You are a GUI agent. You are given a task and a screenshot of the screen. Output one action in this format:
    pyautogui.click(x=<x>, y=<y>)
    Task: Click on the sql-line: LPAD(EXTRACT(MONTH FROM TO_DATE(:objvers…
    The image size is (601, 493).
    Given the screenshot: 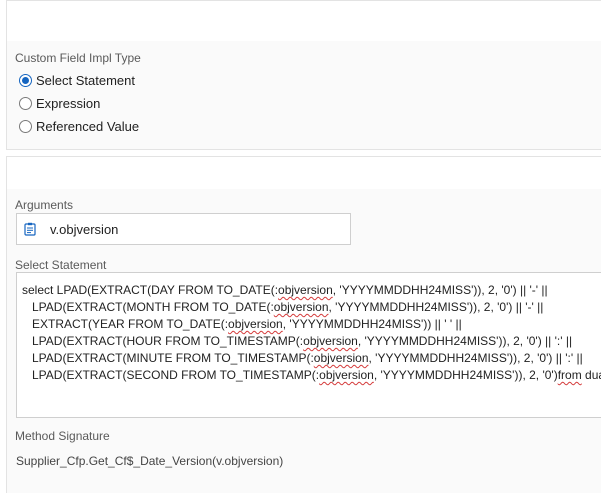 What is the action you would take?
    pyautogui.click(x=311, y=307)
    